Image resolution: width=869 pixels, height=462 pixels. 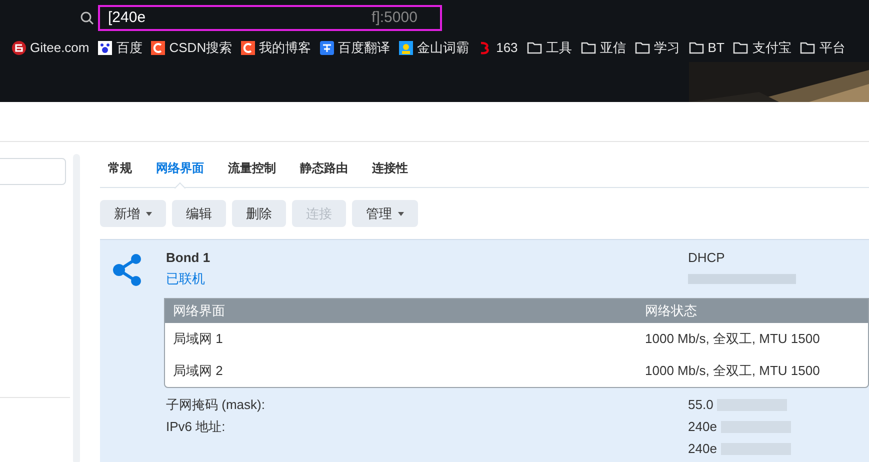 What do you see at coordinates (772, 48) in the screenshot?
I see `bookmark-link: 支付宝` at bounding box center [772, 48].